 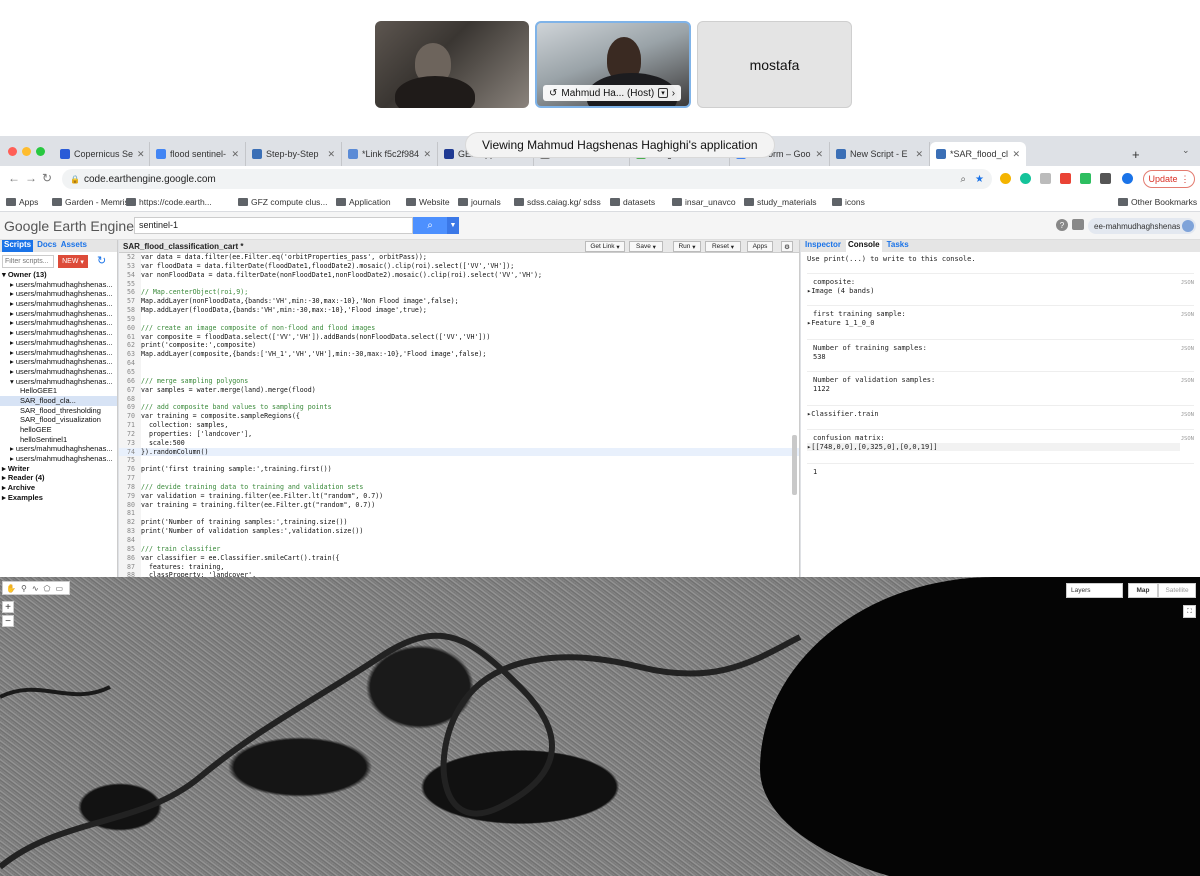 I want to click on zoom-in-button: +, so click(x=8, y=607).